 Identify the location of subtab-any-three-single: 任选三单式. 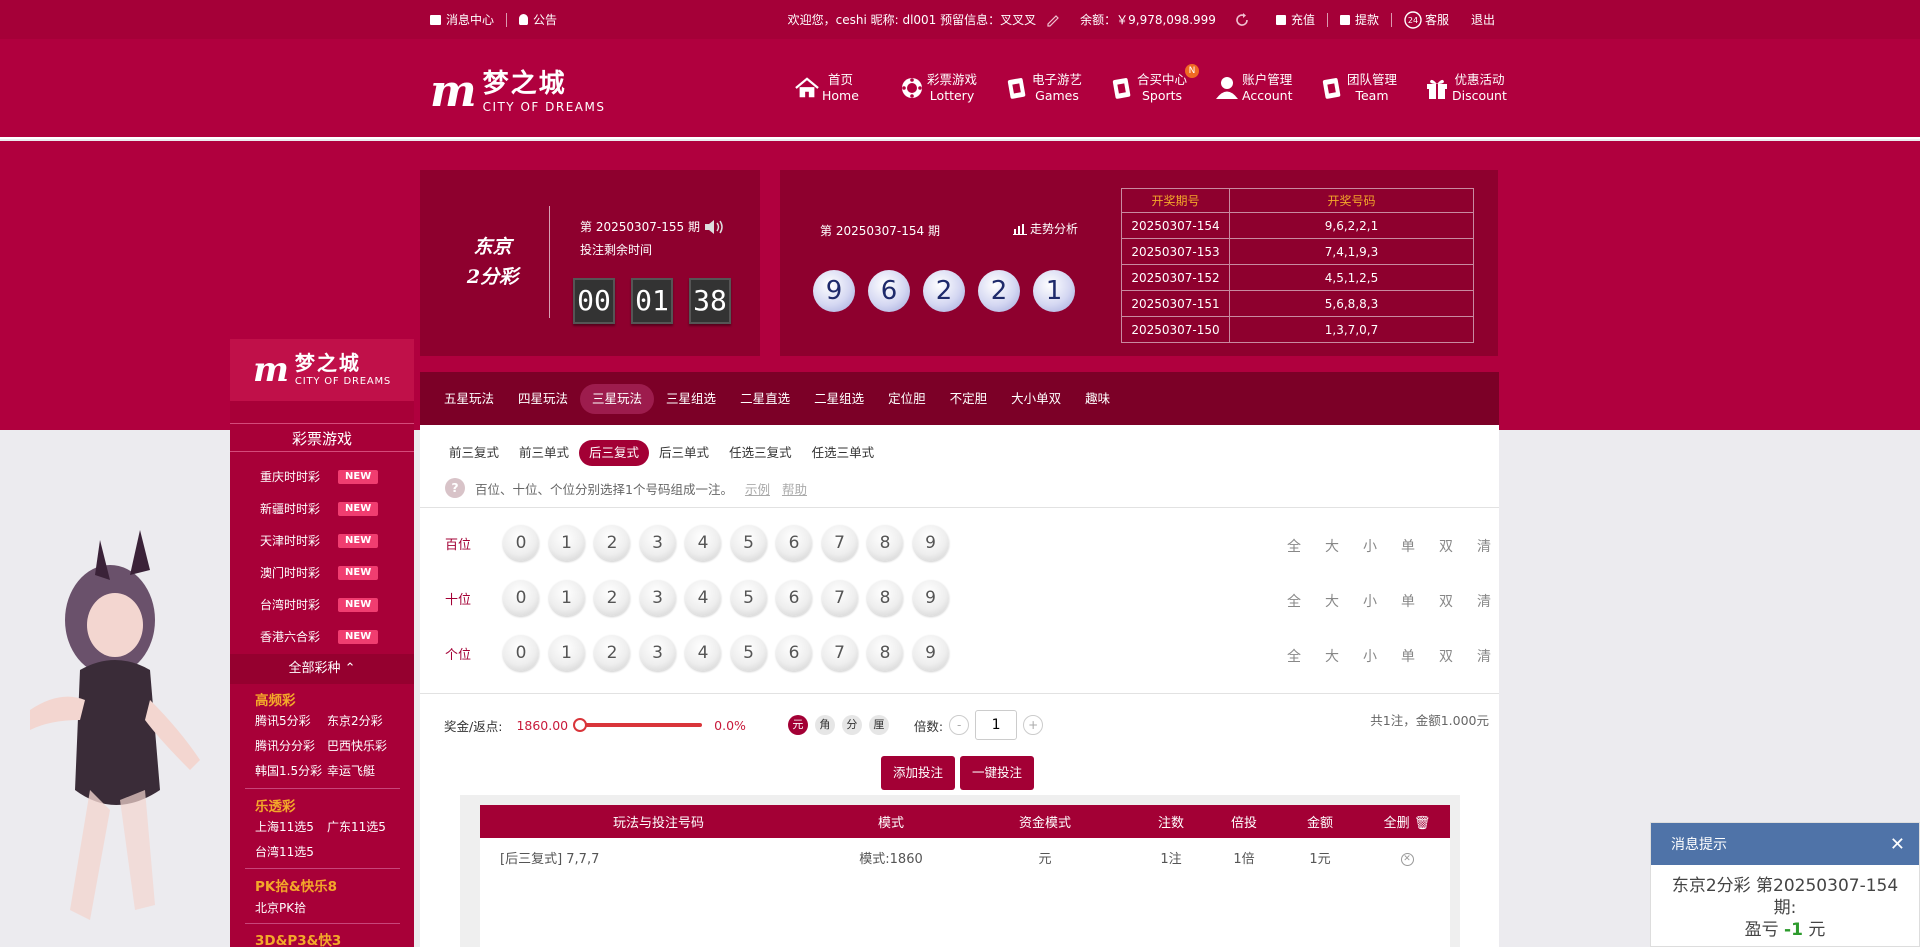
(843, 453).